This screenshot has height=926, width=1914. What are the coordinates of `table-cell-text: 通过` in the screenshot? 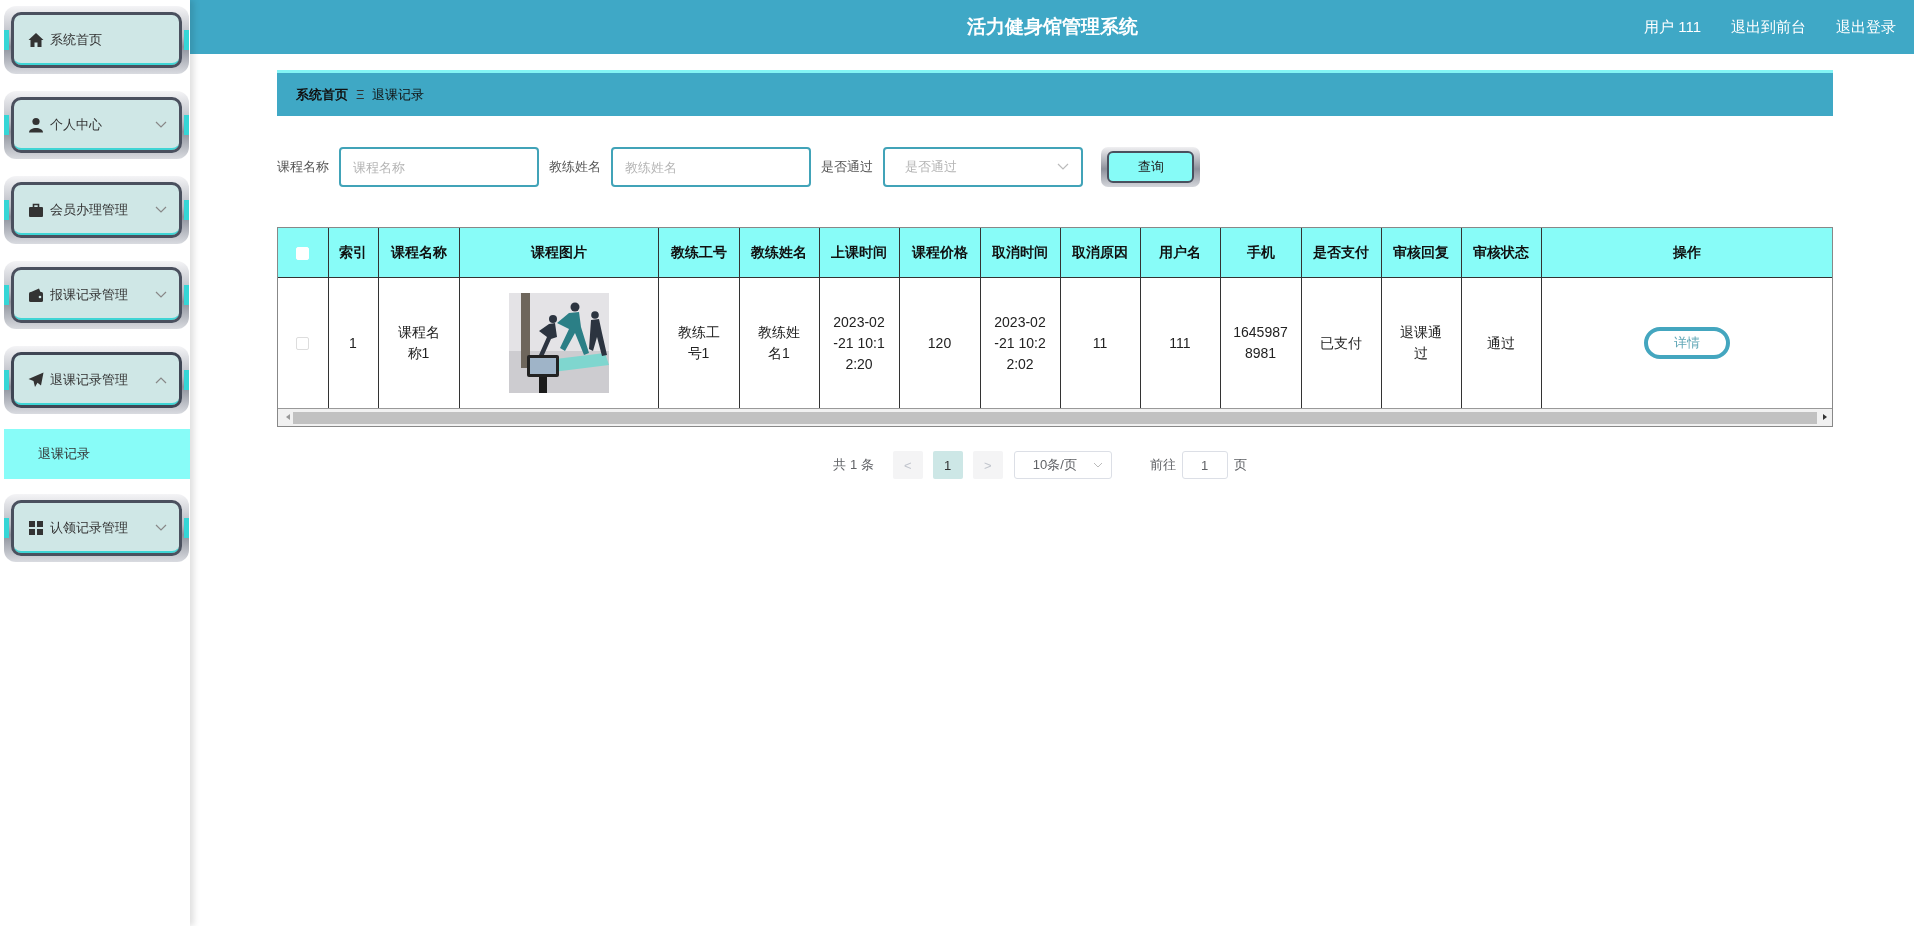 It's located at (1501, 343).